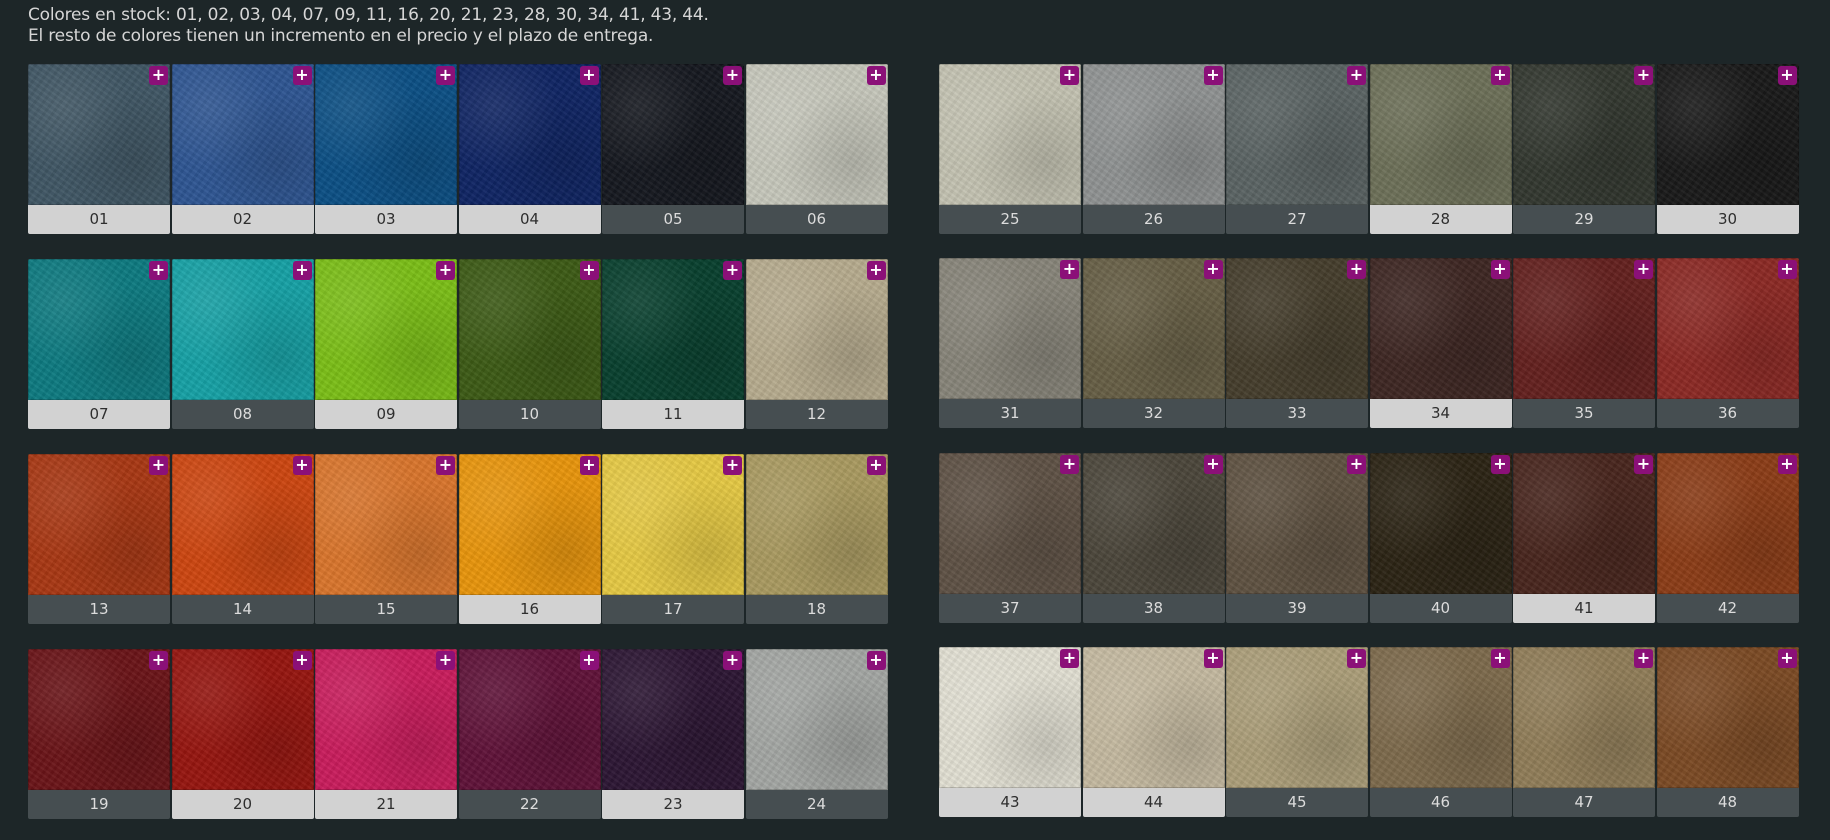 The width and height of the screenshot is (1830, 840). I want to click on color-swatch: +12, so click(816, 344).